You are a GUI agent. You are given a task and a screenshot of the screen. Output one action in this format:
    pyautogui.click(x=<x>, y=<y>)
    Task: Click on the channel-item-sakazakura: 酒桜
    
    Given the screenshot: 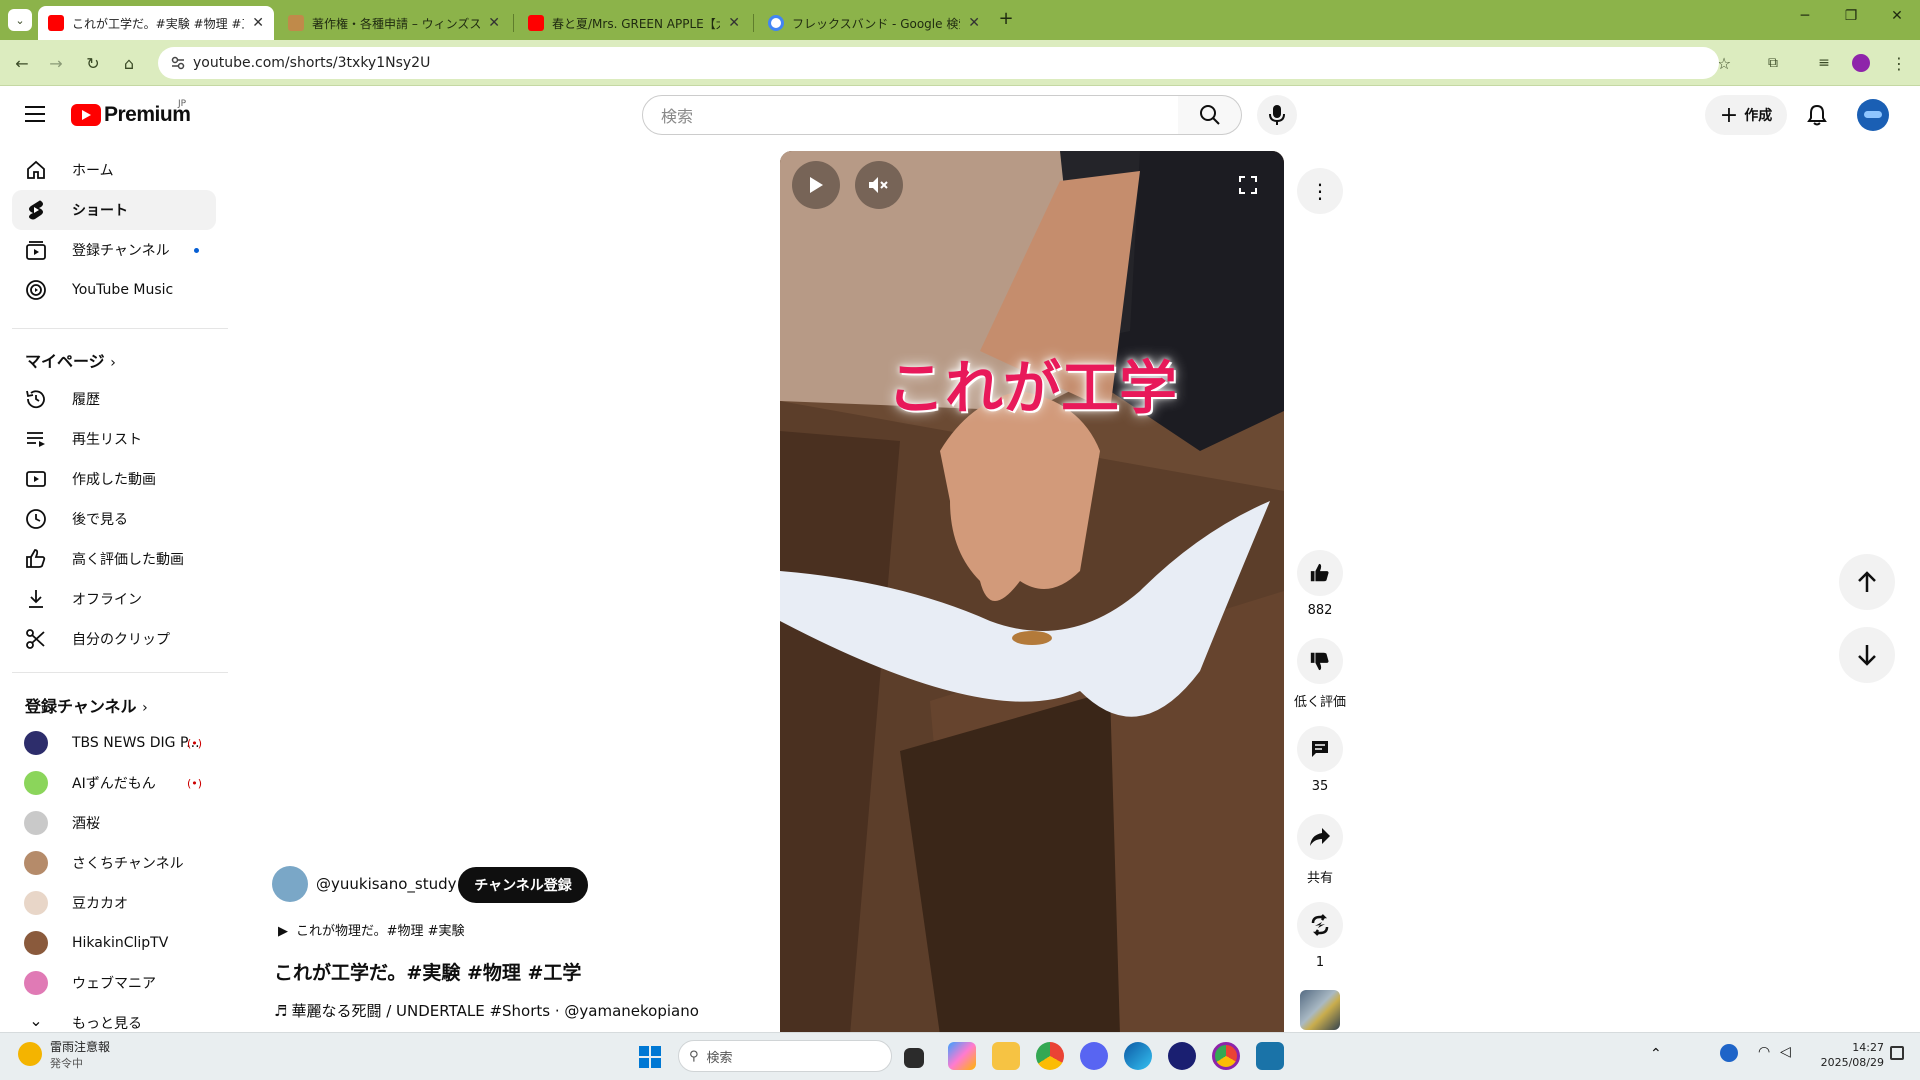 What is the action you would take?
    pyautogui.click(x=114, y=823)
    